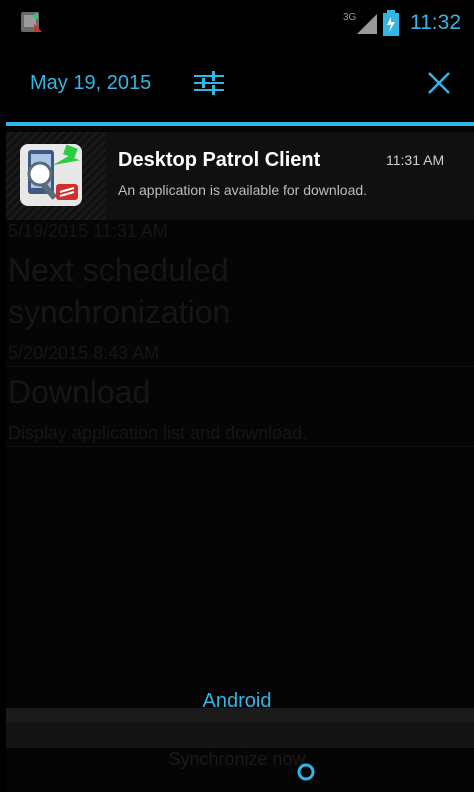 The width and height of the screenshot is (474, 792). I want to click on next-sync-time: 5/20/2015 8:43 AM, so click(84, 353).